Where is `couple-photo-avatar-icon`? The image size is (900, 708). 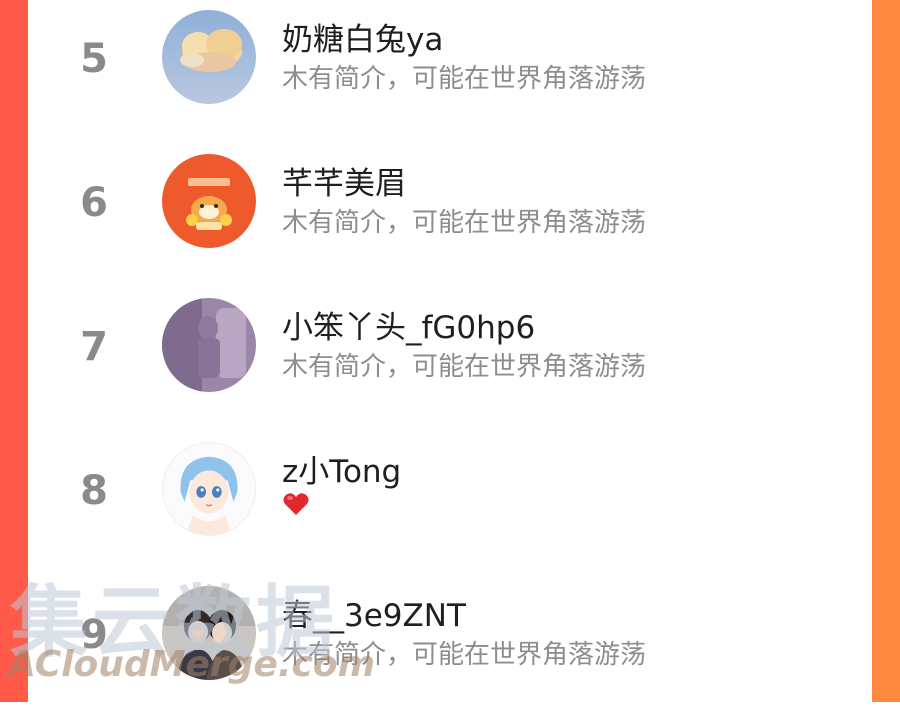
couple-photo-avatar-icon is located at coordinates (209, 633).